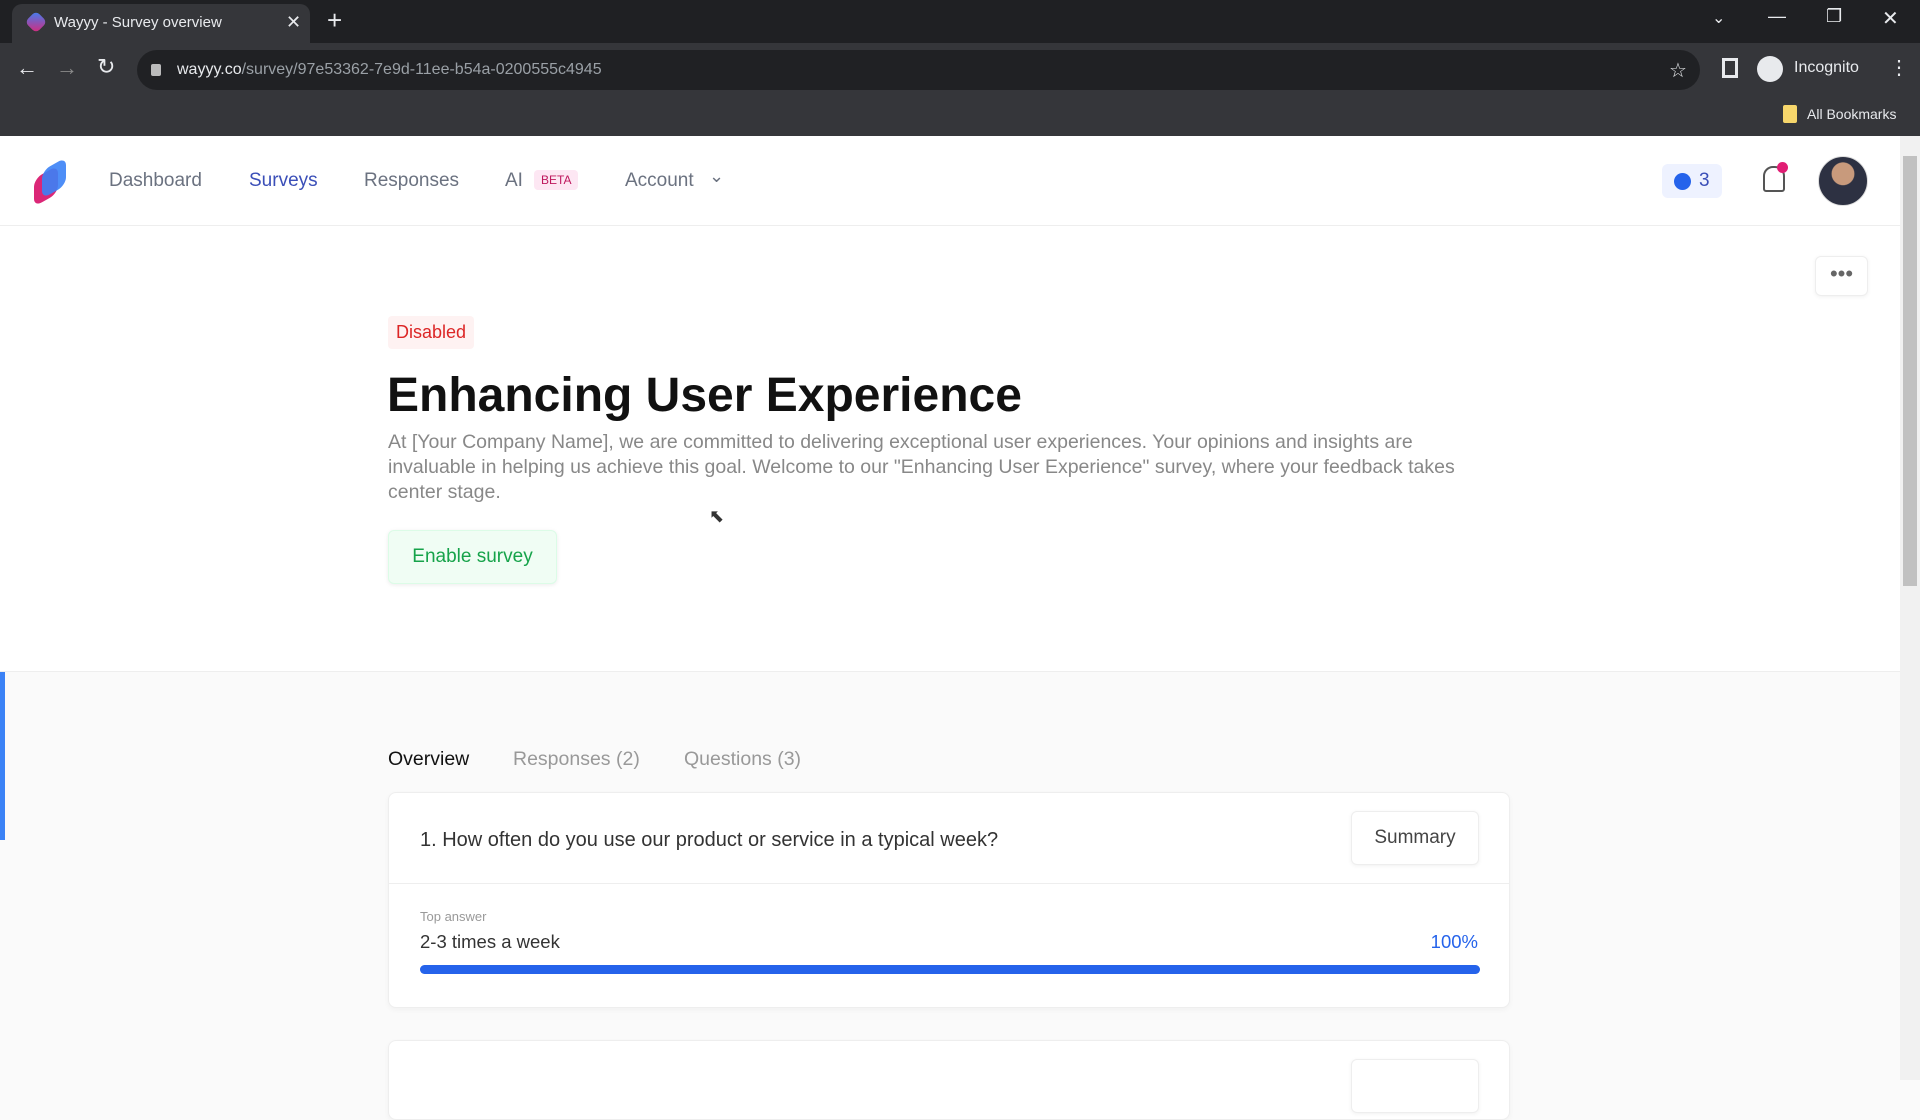 The width and height of the screenshot is (1920, 1120). Describe the element at coordinates (716, 176) in the screenshot. I see `chevron-down-icon: ⌄` at that location.